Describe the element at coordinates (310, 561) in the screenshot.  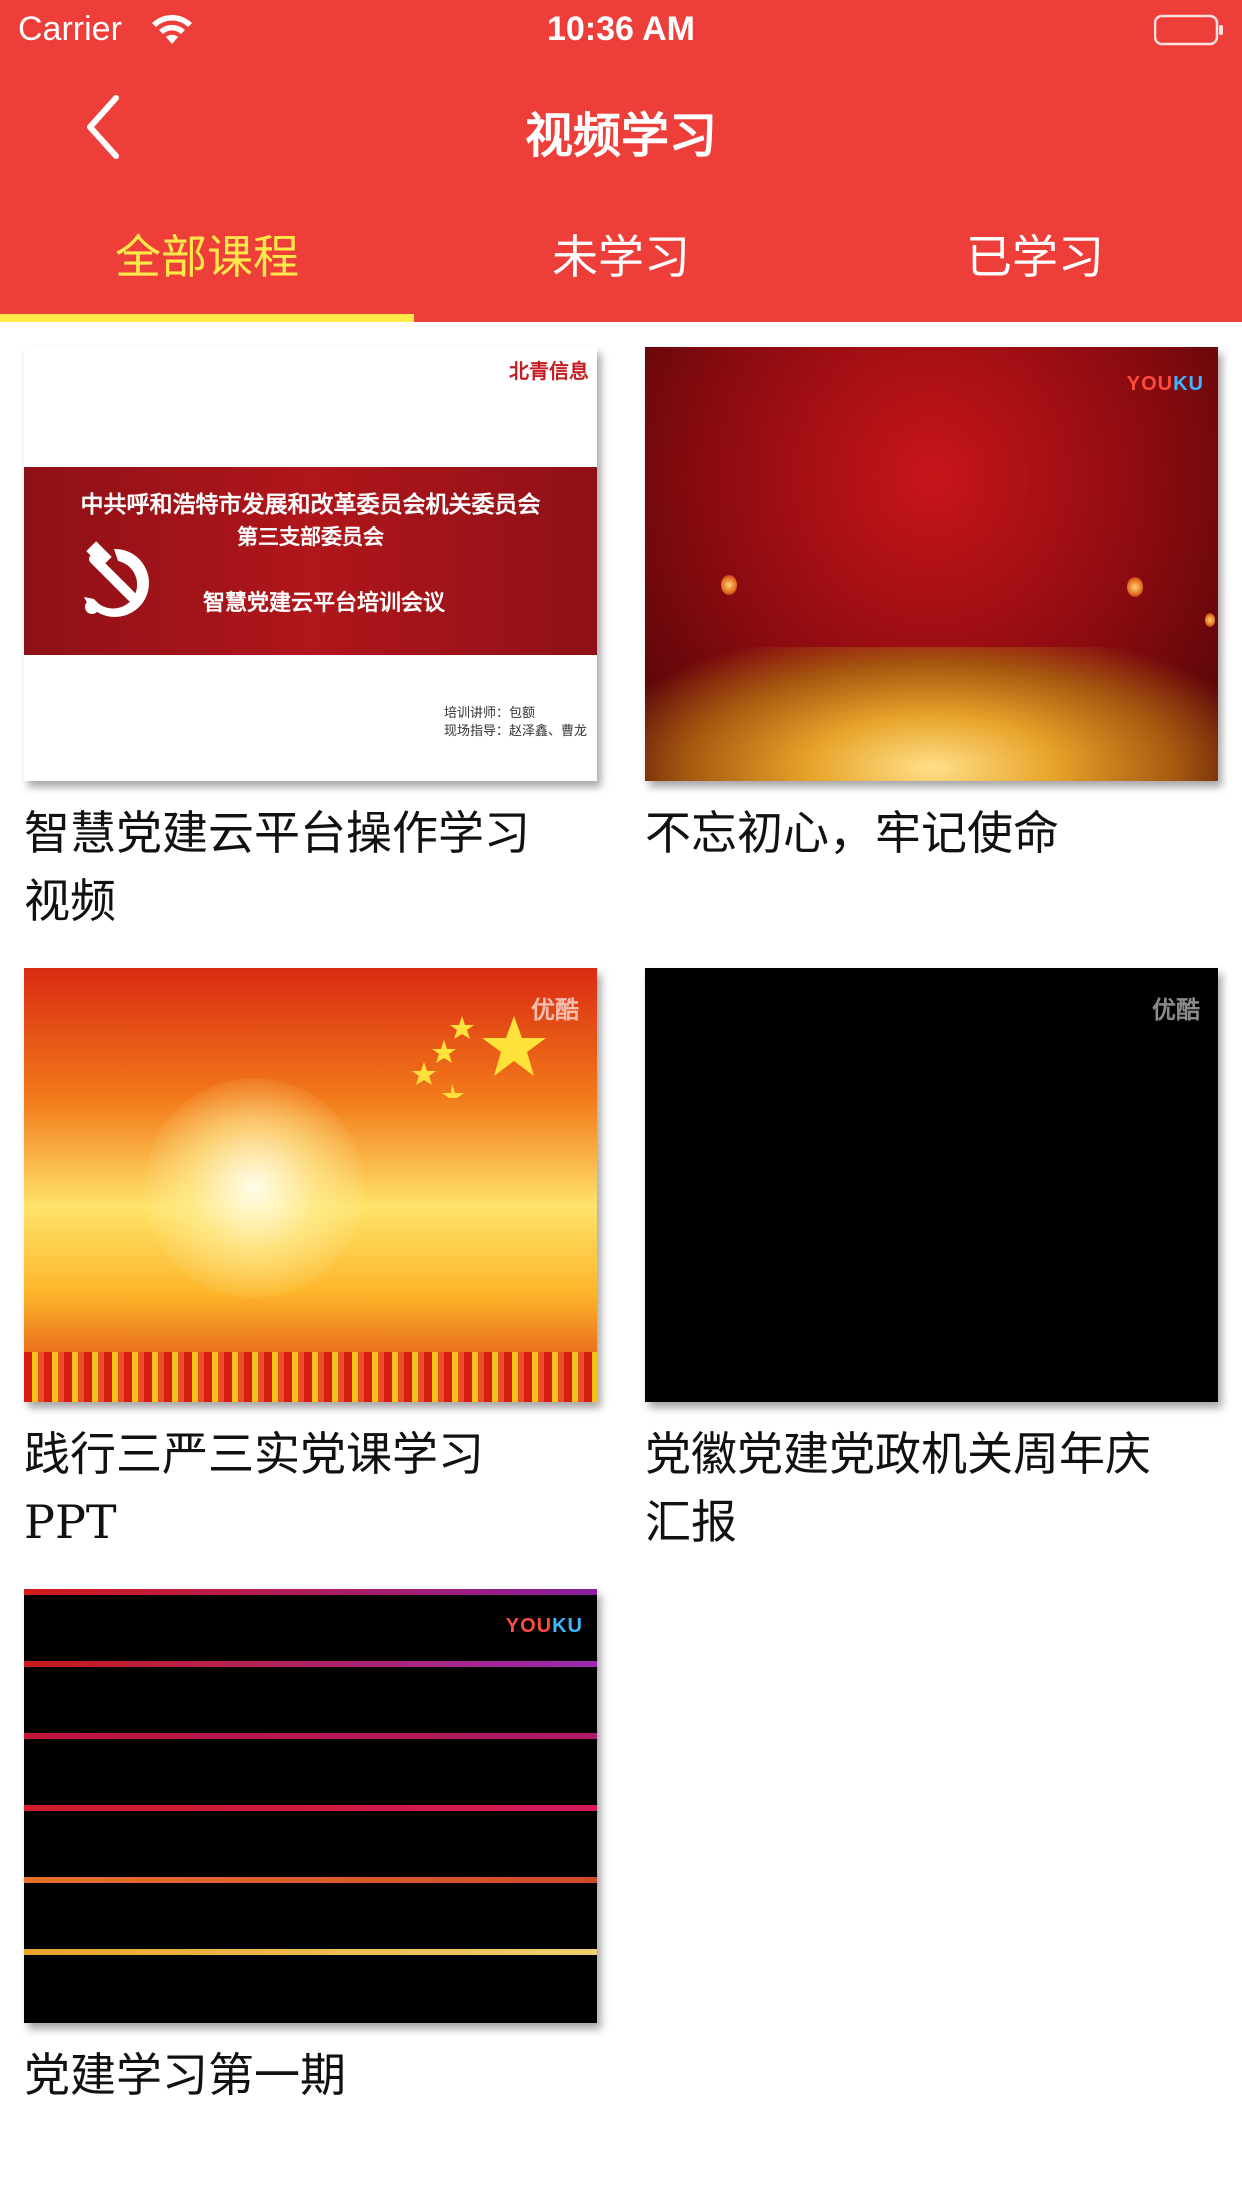
I see `thumbnail-banner: 中共呼和浩特市发展和改革委员会机关委员会 第三支部委员会 智慧党建云平台培训会议` at that location.